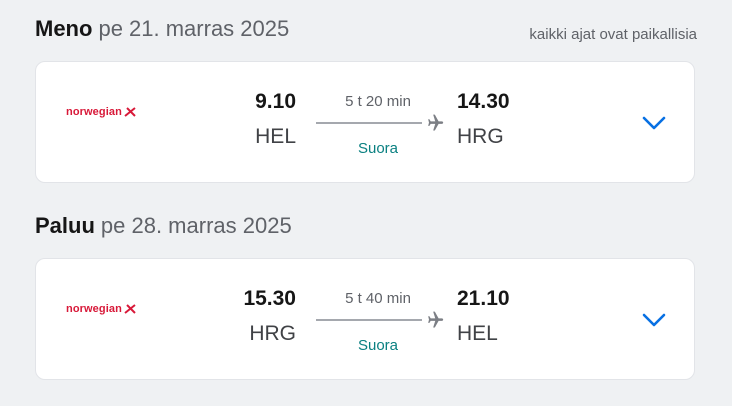 This screenshot has height=406, width=732. Describe the element at coordinates (378, 101) in the screenshot. I see `flight-duration: 5 t 20 min` at that location.